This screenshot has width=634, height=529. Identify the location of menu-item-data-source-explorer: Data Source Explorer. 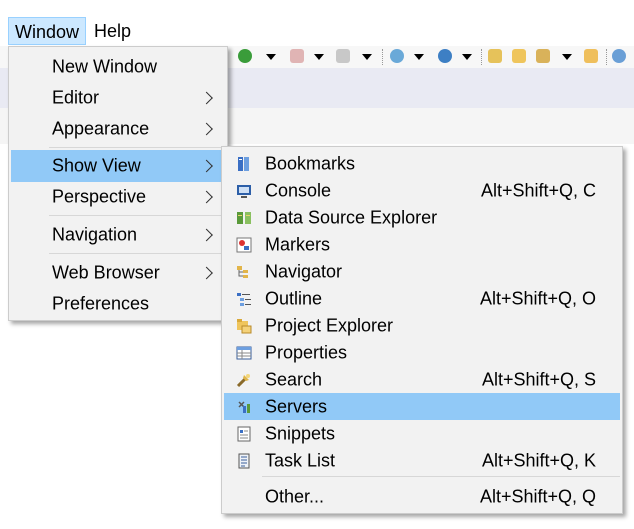
(422, 217).